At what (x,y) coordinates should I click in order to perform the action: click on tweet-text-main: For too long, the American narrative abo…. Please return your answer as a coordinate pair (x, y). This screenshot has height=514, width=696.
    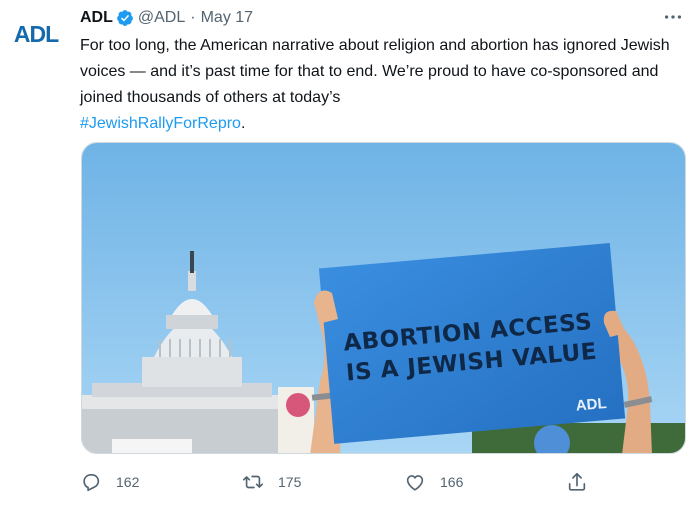
    Looking at the image, I should click on (375, 71).